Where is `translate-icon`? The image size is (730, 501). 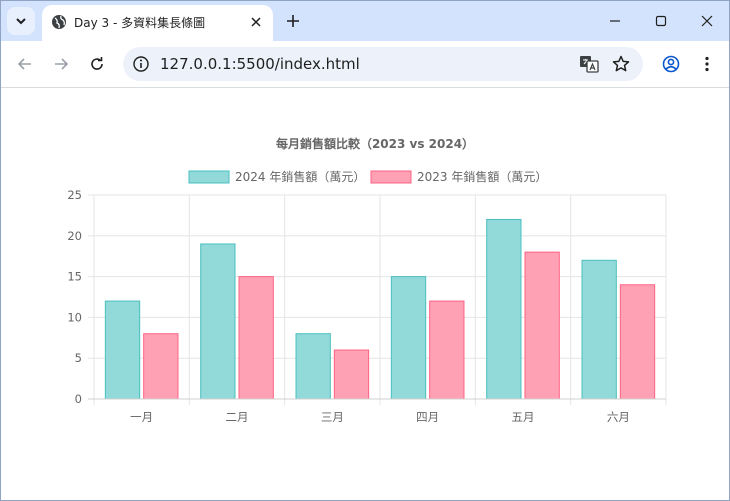
translate-icon is located at coordinates (589, 64).